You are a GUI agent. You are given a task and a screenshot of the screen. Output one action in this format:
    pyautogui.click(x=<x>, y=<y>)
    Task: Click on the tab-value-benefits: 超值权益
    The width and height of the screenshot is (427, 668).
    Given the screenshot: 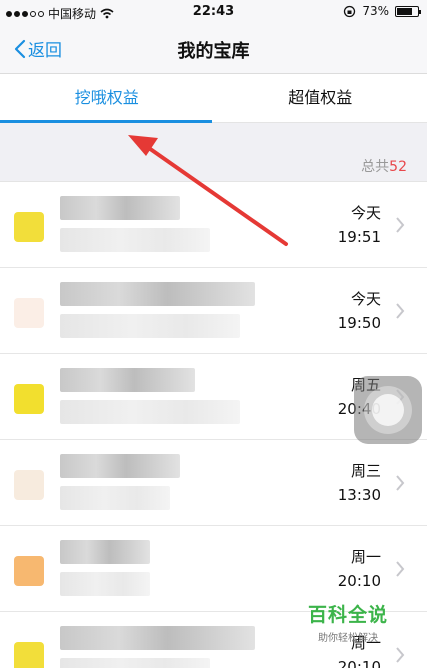 What is the action you would take?
    pyautogui.click(x=320, y=98)
    